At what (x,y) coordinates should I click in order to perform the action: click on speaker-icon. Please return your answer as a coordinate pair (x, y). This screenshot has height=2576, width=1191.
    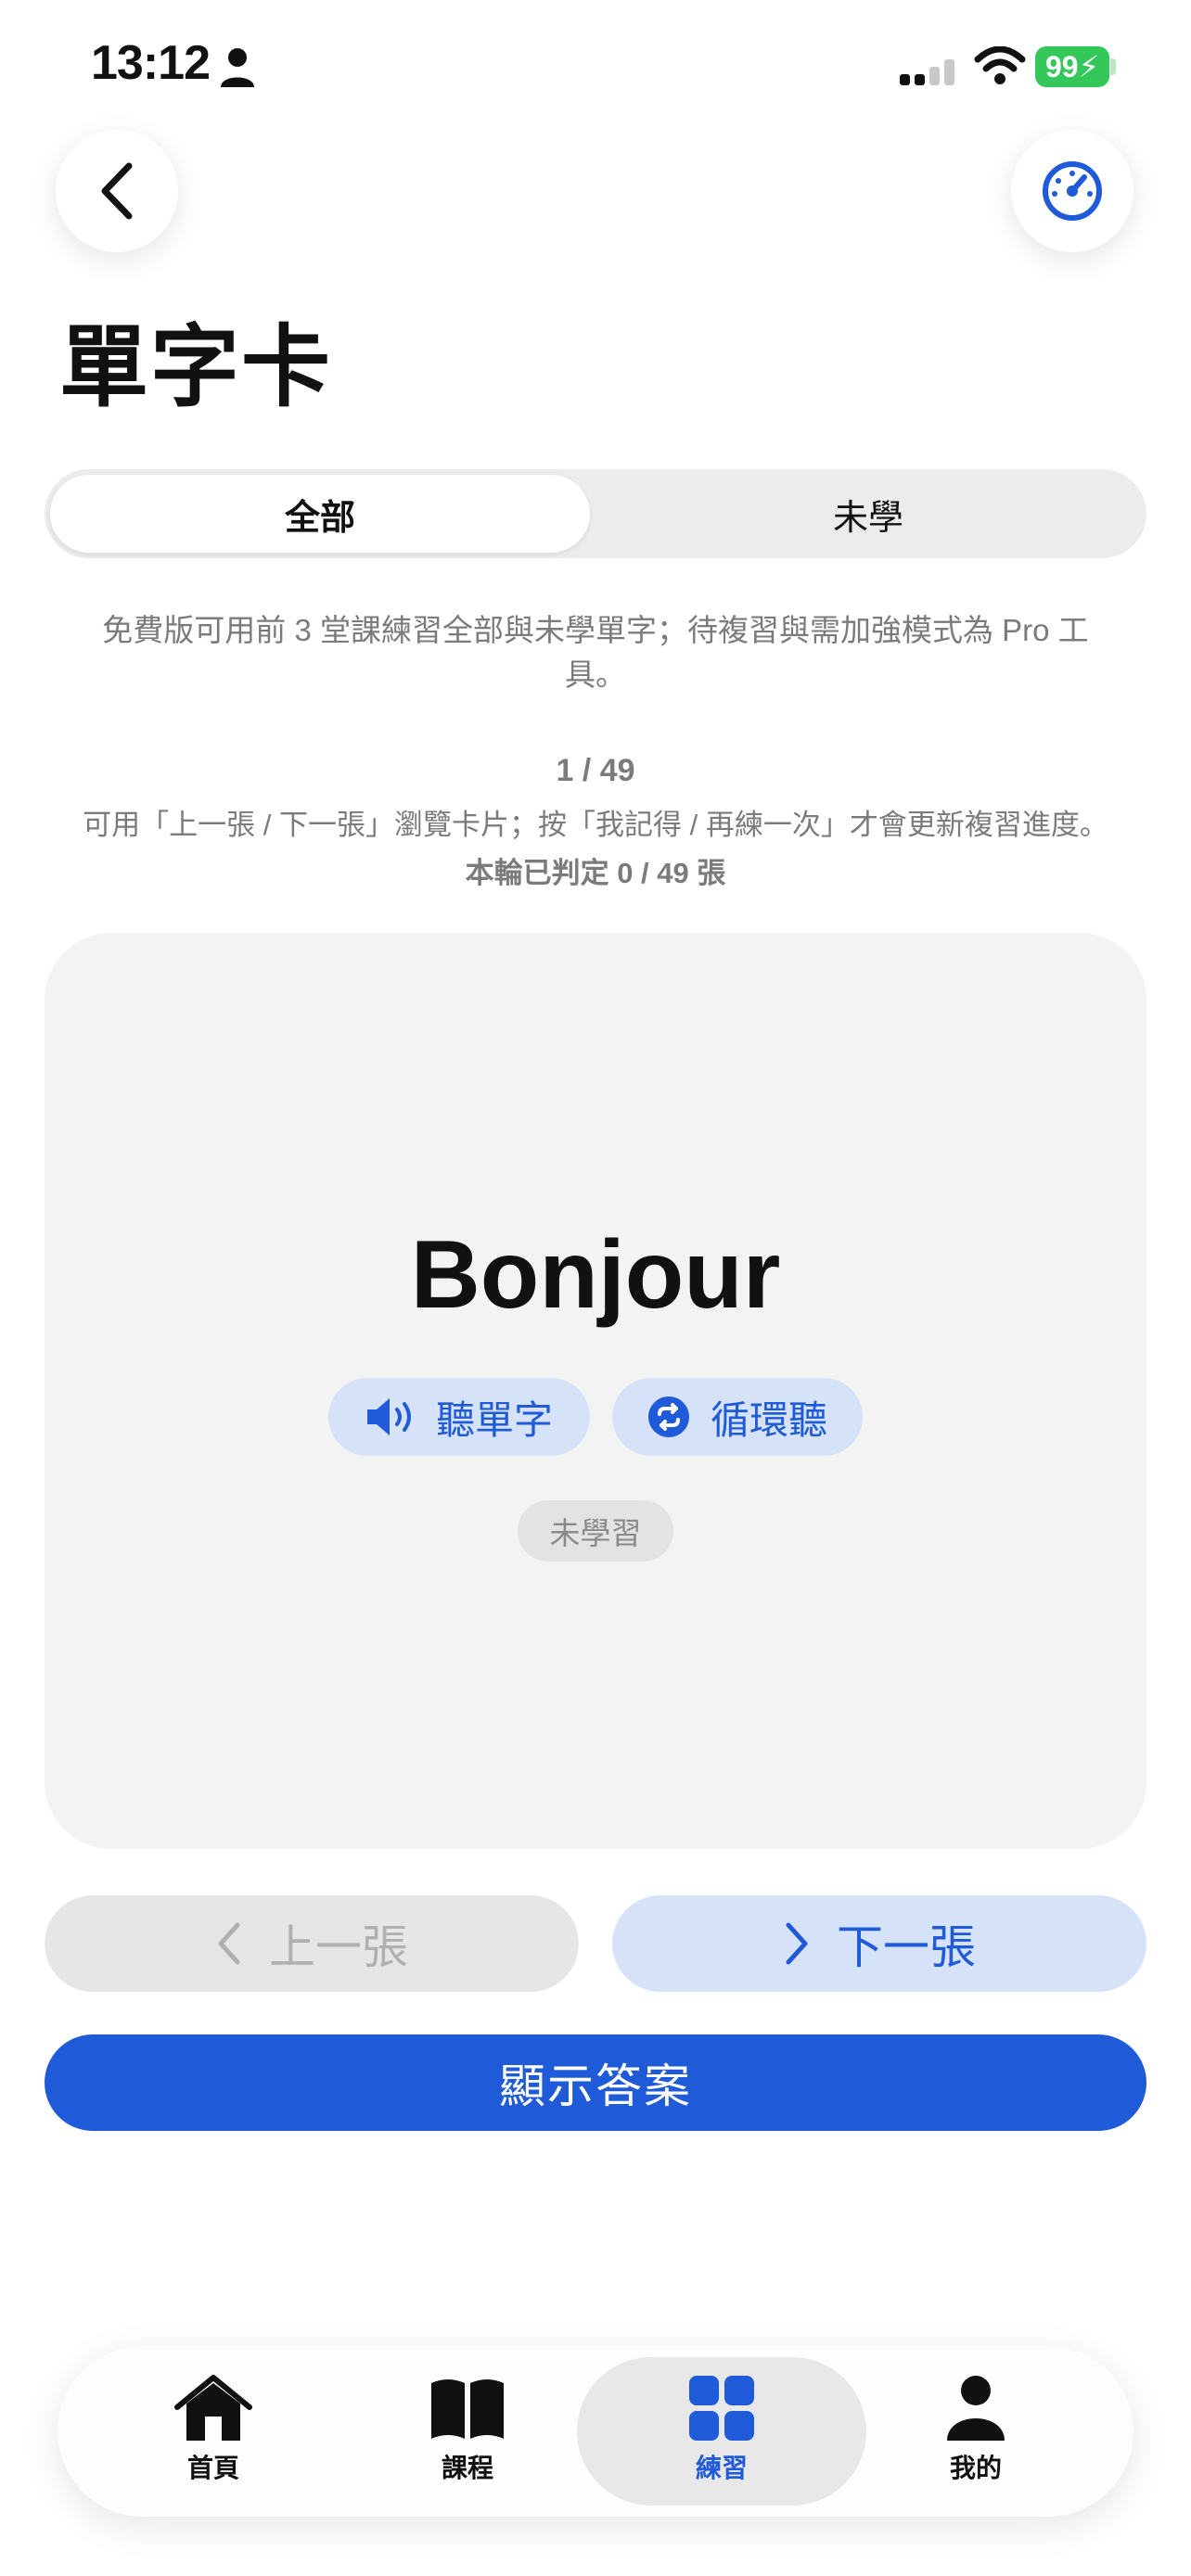
    Looking at the image, I should click on (388, 1417).